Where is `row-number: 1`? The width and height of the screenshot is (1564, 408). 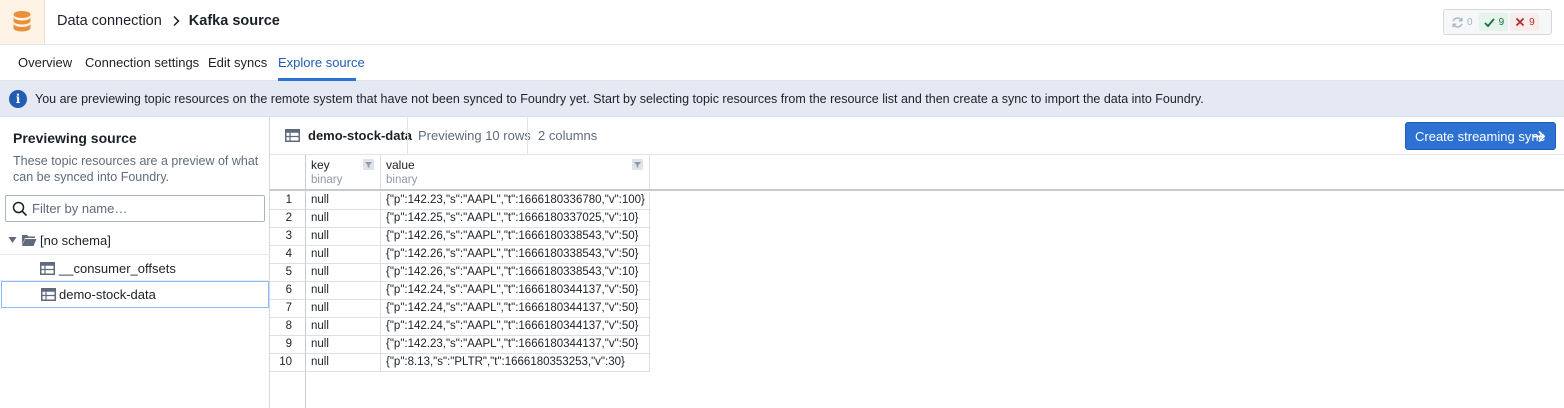
row-number: 1 is located at coordinates (288, 201).